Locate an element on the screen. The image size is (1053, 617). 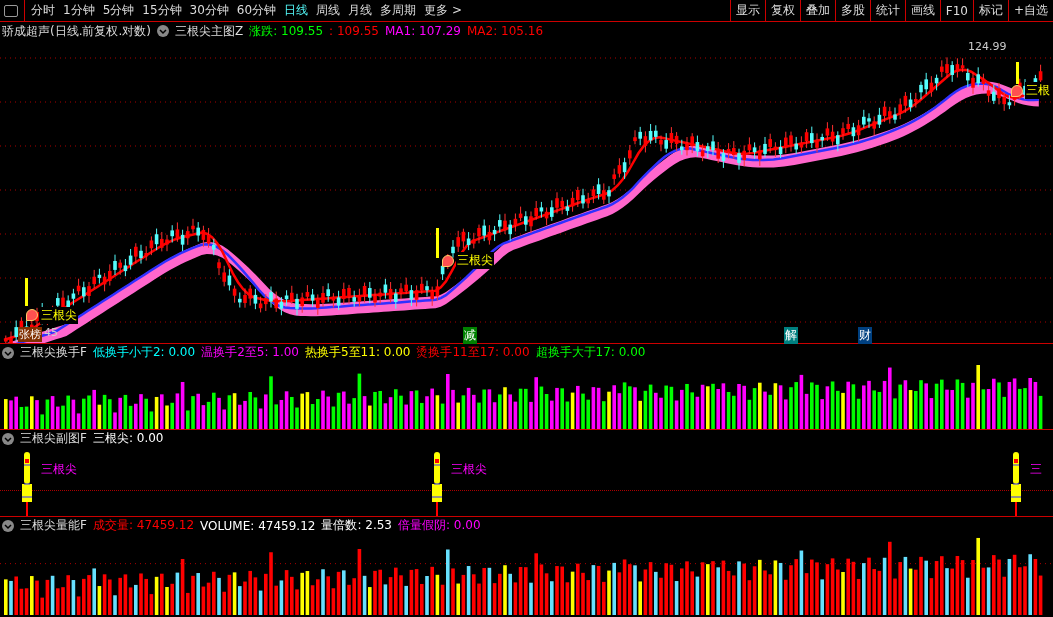
period-tab: 月线 is located at coordinates (360, 10).